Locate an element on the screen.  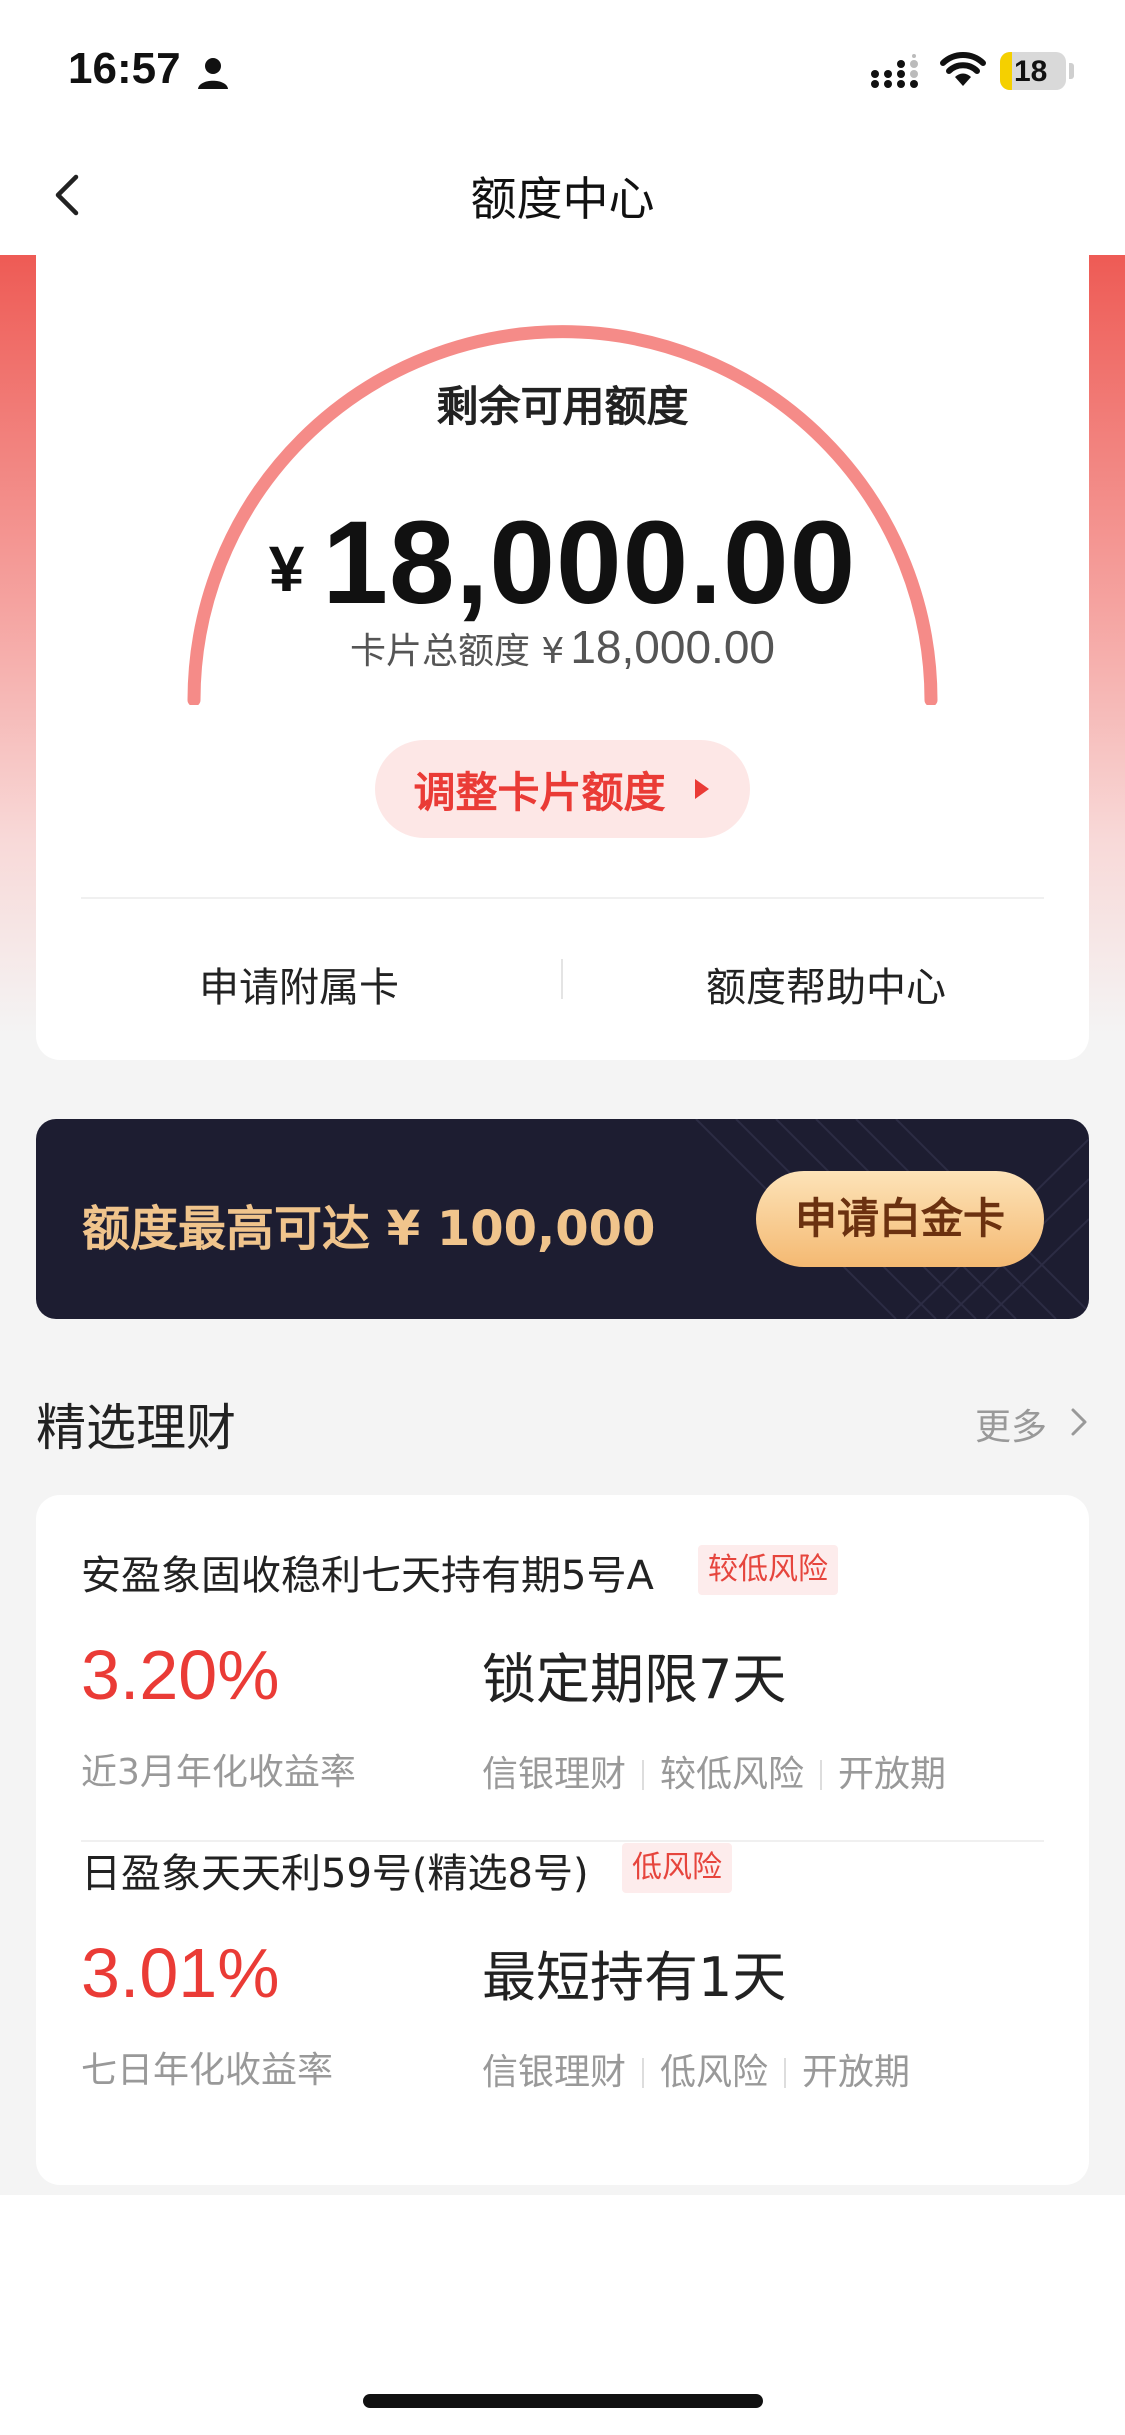
remaining-amount: ¥18,000.00 is located at coordinates (562, 563).